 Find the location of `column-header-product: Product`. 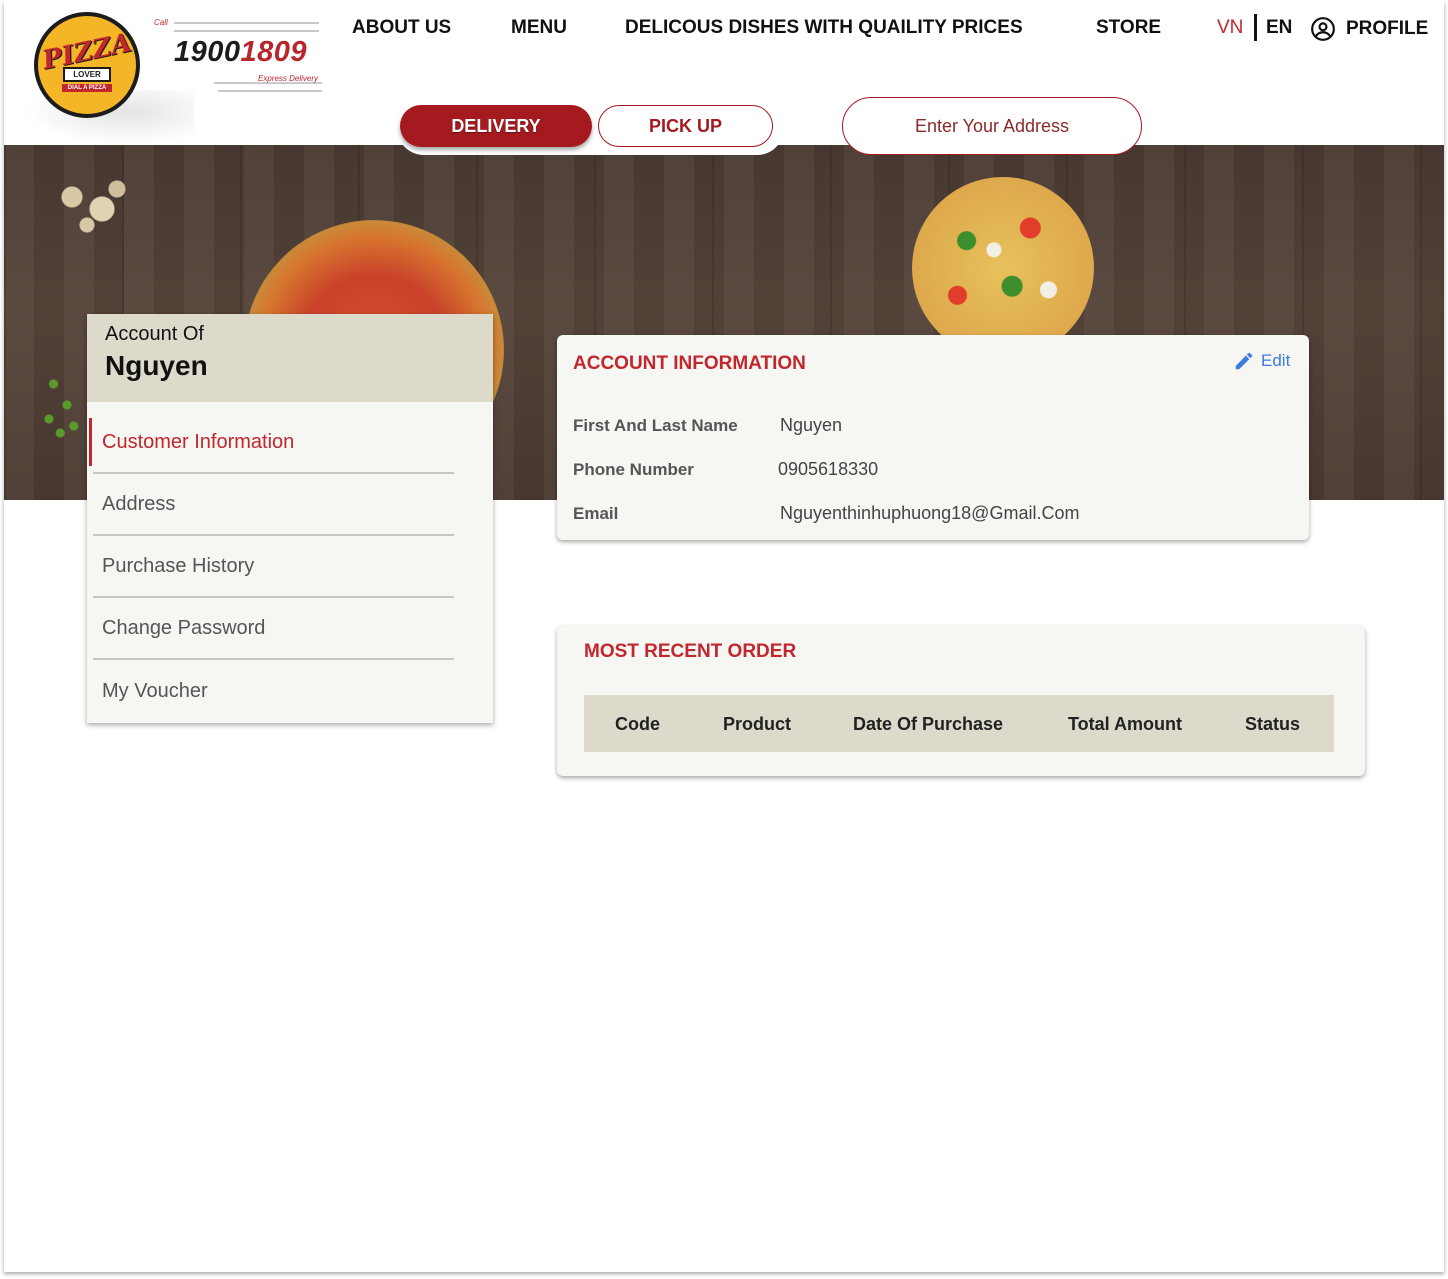

column-header-product: Product is located at coordinates (757, 724).